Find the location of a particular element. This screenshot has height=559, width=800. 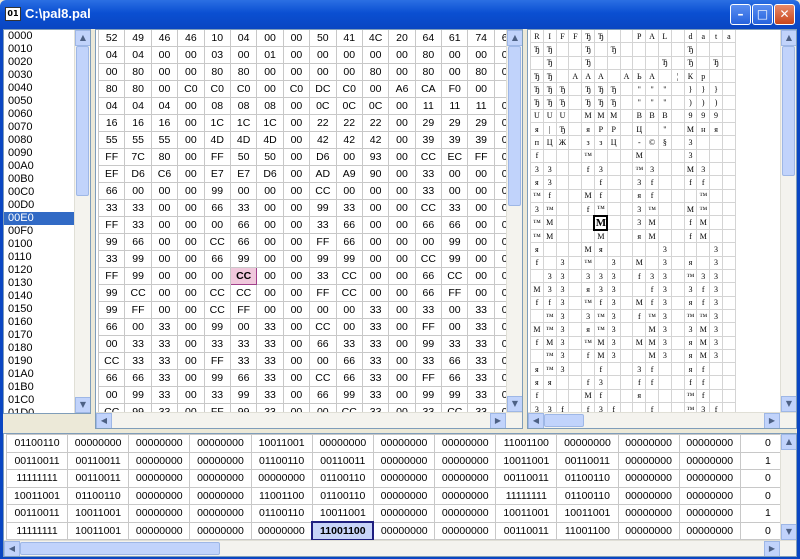

hex-cell: CC is located at coordinates (243, 276).